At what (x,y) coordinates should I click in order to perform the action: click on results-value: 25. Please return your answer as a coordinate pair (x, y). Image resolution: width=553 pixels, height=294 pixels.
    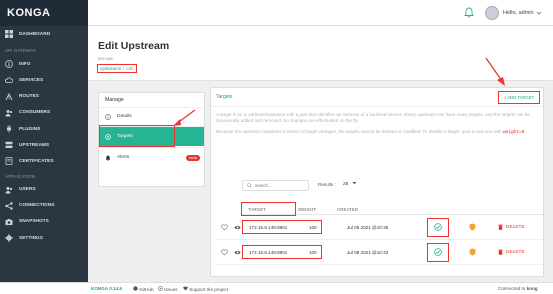
    Looking at the image, I should click on (346, 184).